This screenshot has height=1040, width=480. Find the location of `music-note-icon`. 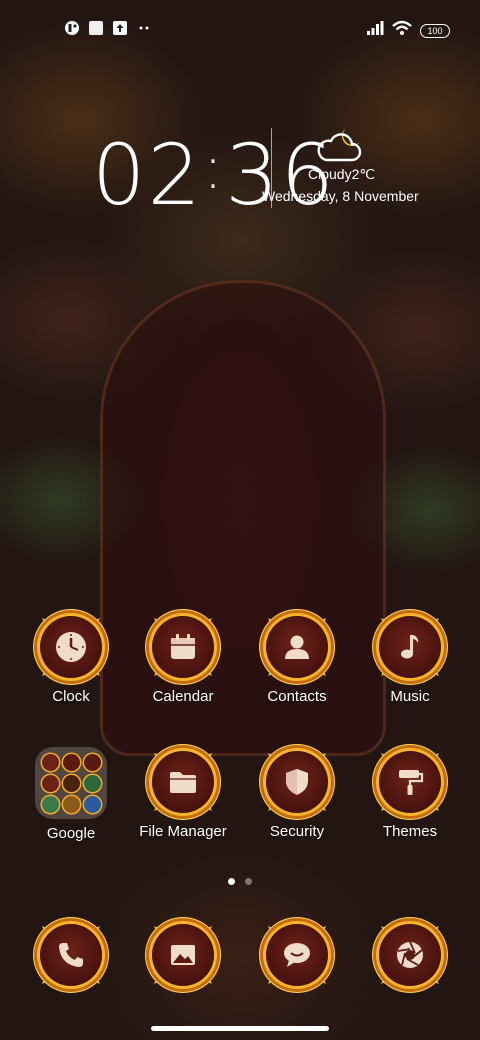

music-note-icon is located at coordinates (410, 647).